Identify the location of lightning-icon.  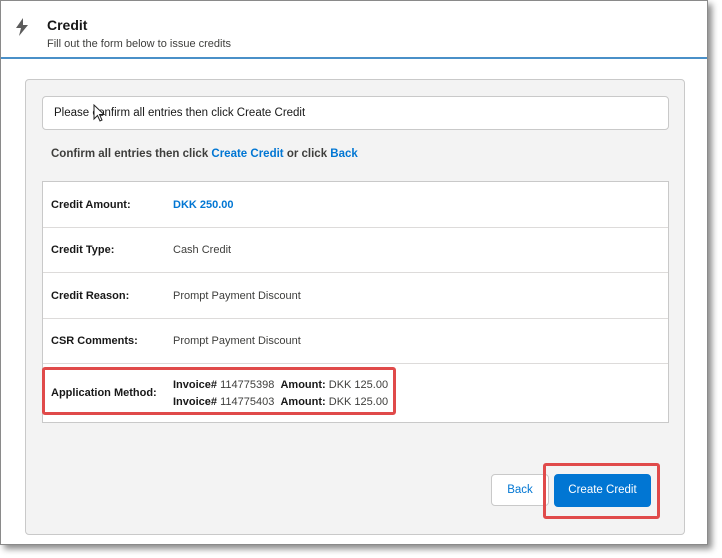
(22, 27).